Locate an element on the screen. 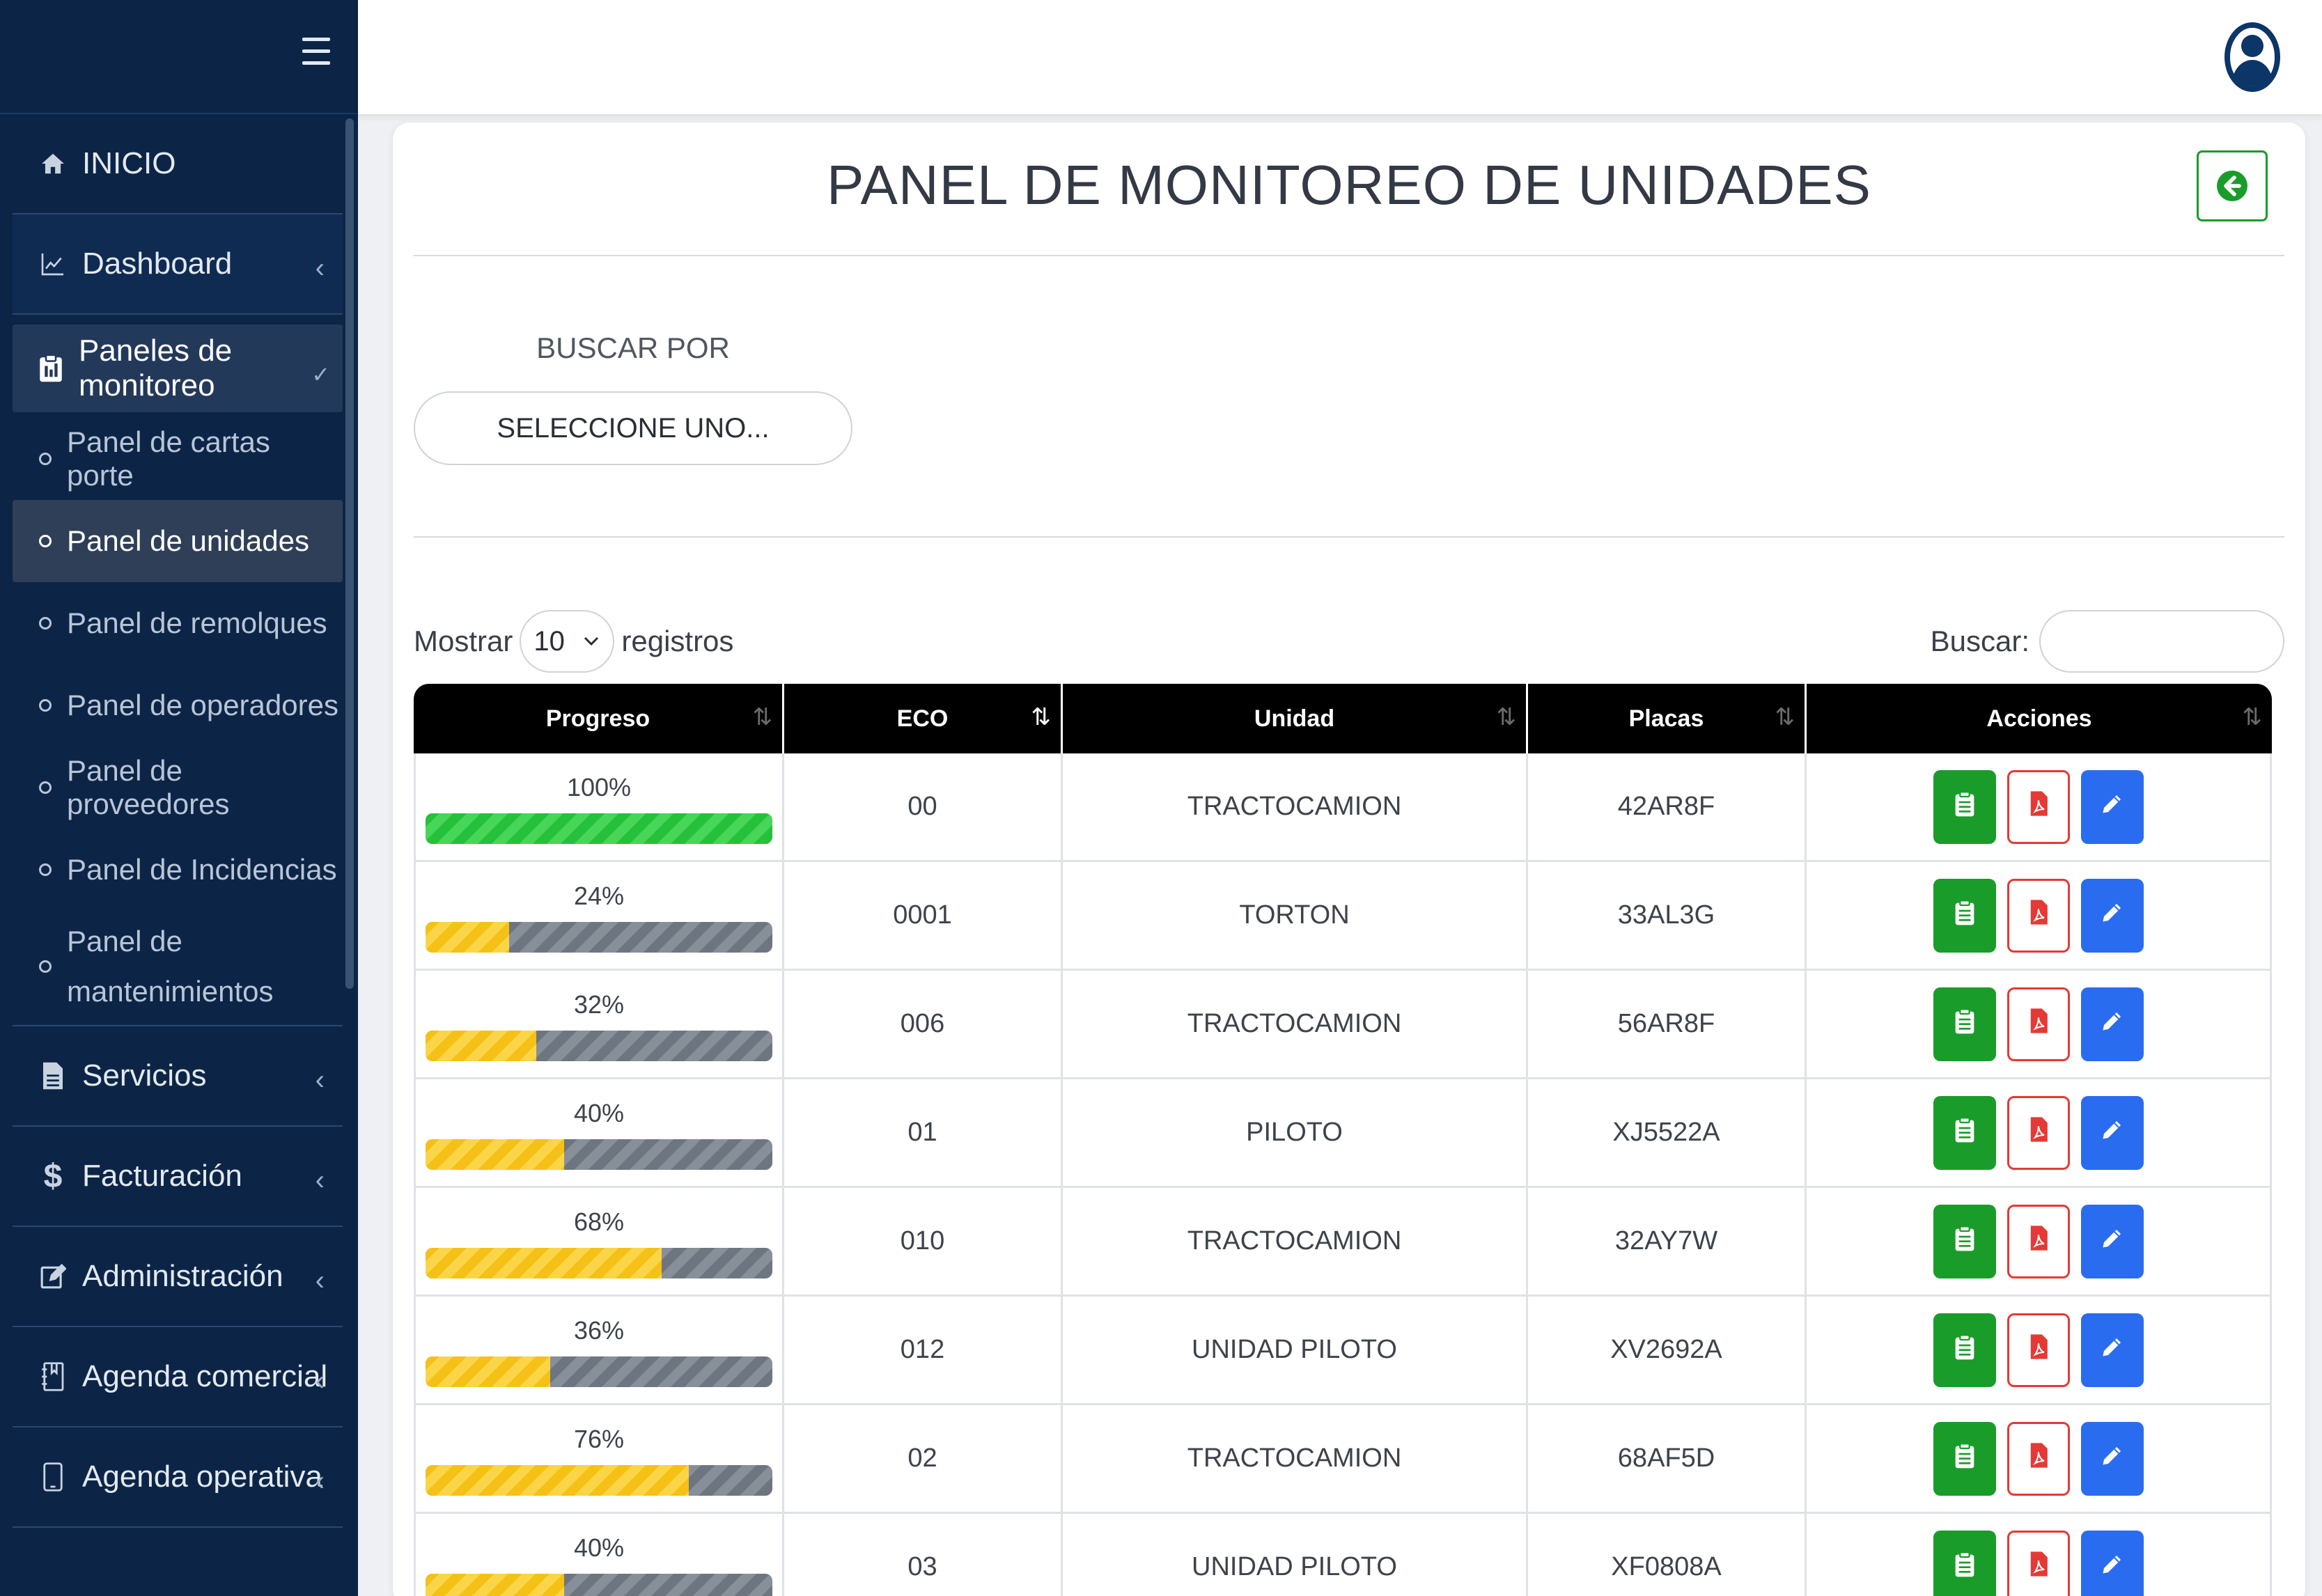 This screenshot has width=2322, height=1596. top-bar is located at coordinates (1340, 57).